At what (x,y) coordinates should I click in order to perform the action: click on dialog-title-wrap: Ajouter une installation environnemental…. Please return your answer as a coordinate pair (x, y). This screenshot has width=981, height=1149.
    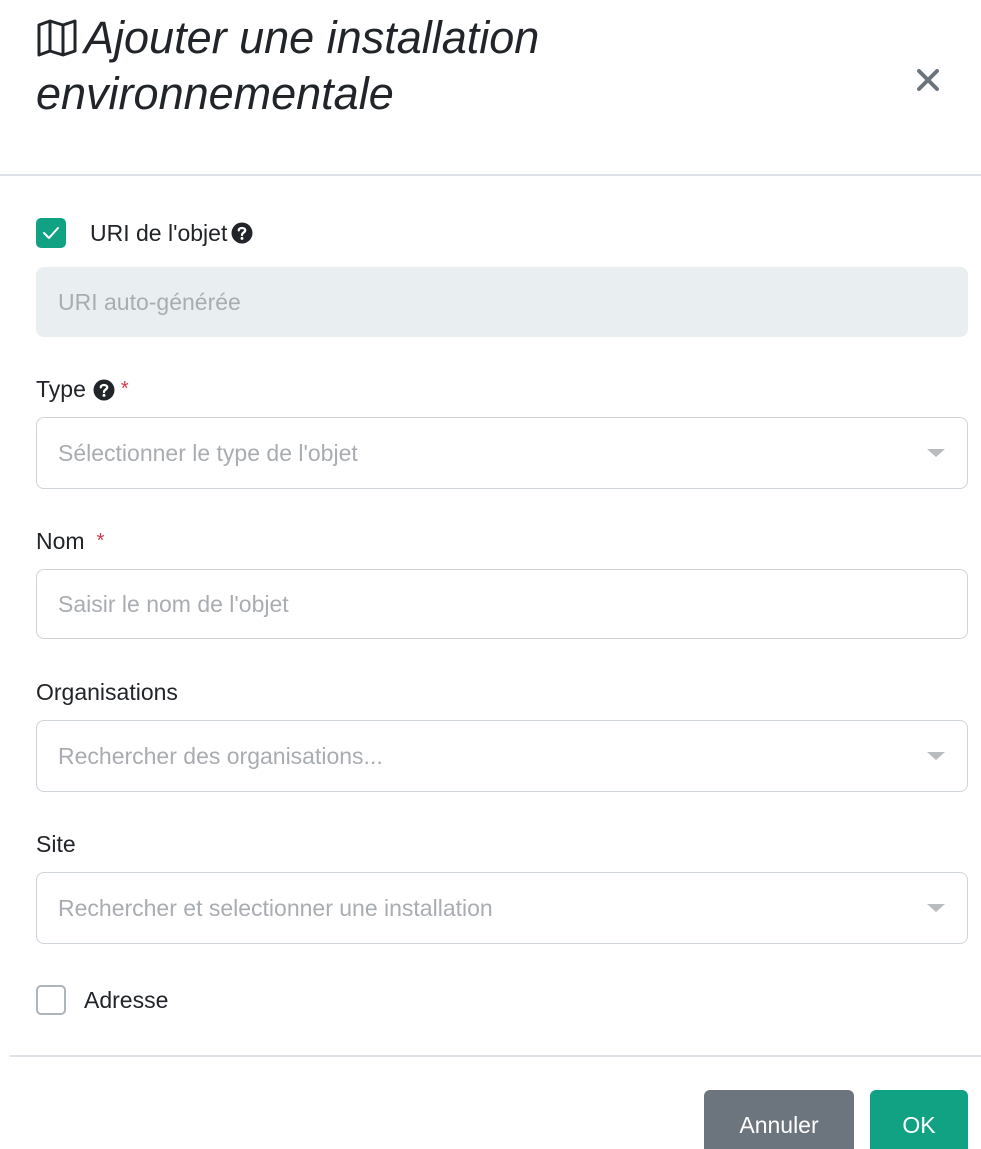
    Looking at the image, I should click on (446, 66).